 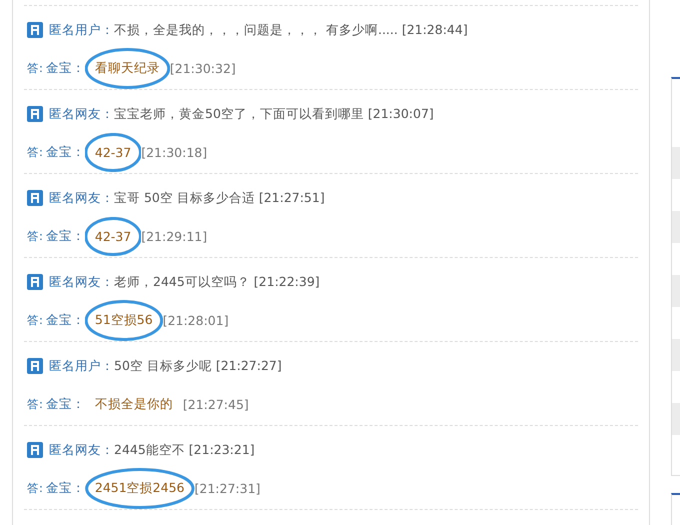 What do you see at coordinates (227, 488) in the screenshot?
I see `answer-time: [21:27:31]` at bounding box center [227, 488].